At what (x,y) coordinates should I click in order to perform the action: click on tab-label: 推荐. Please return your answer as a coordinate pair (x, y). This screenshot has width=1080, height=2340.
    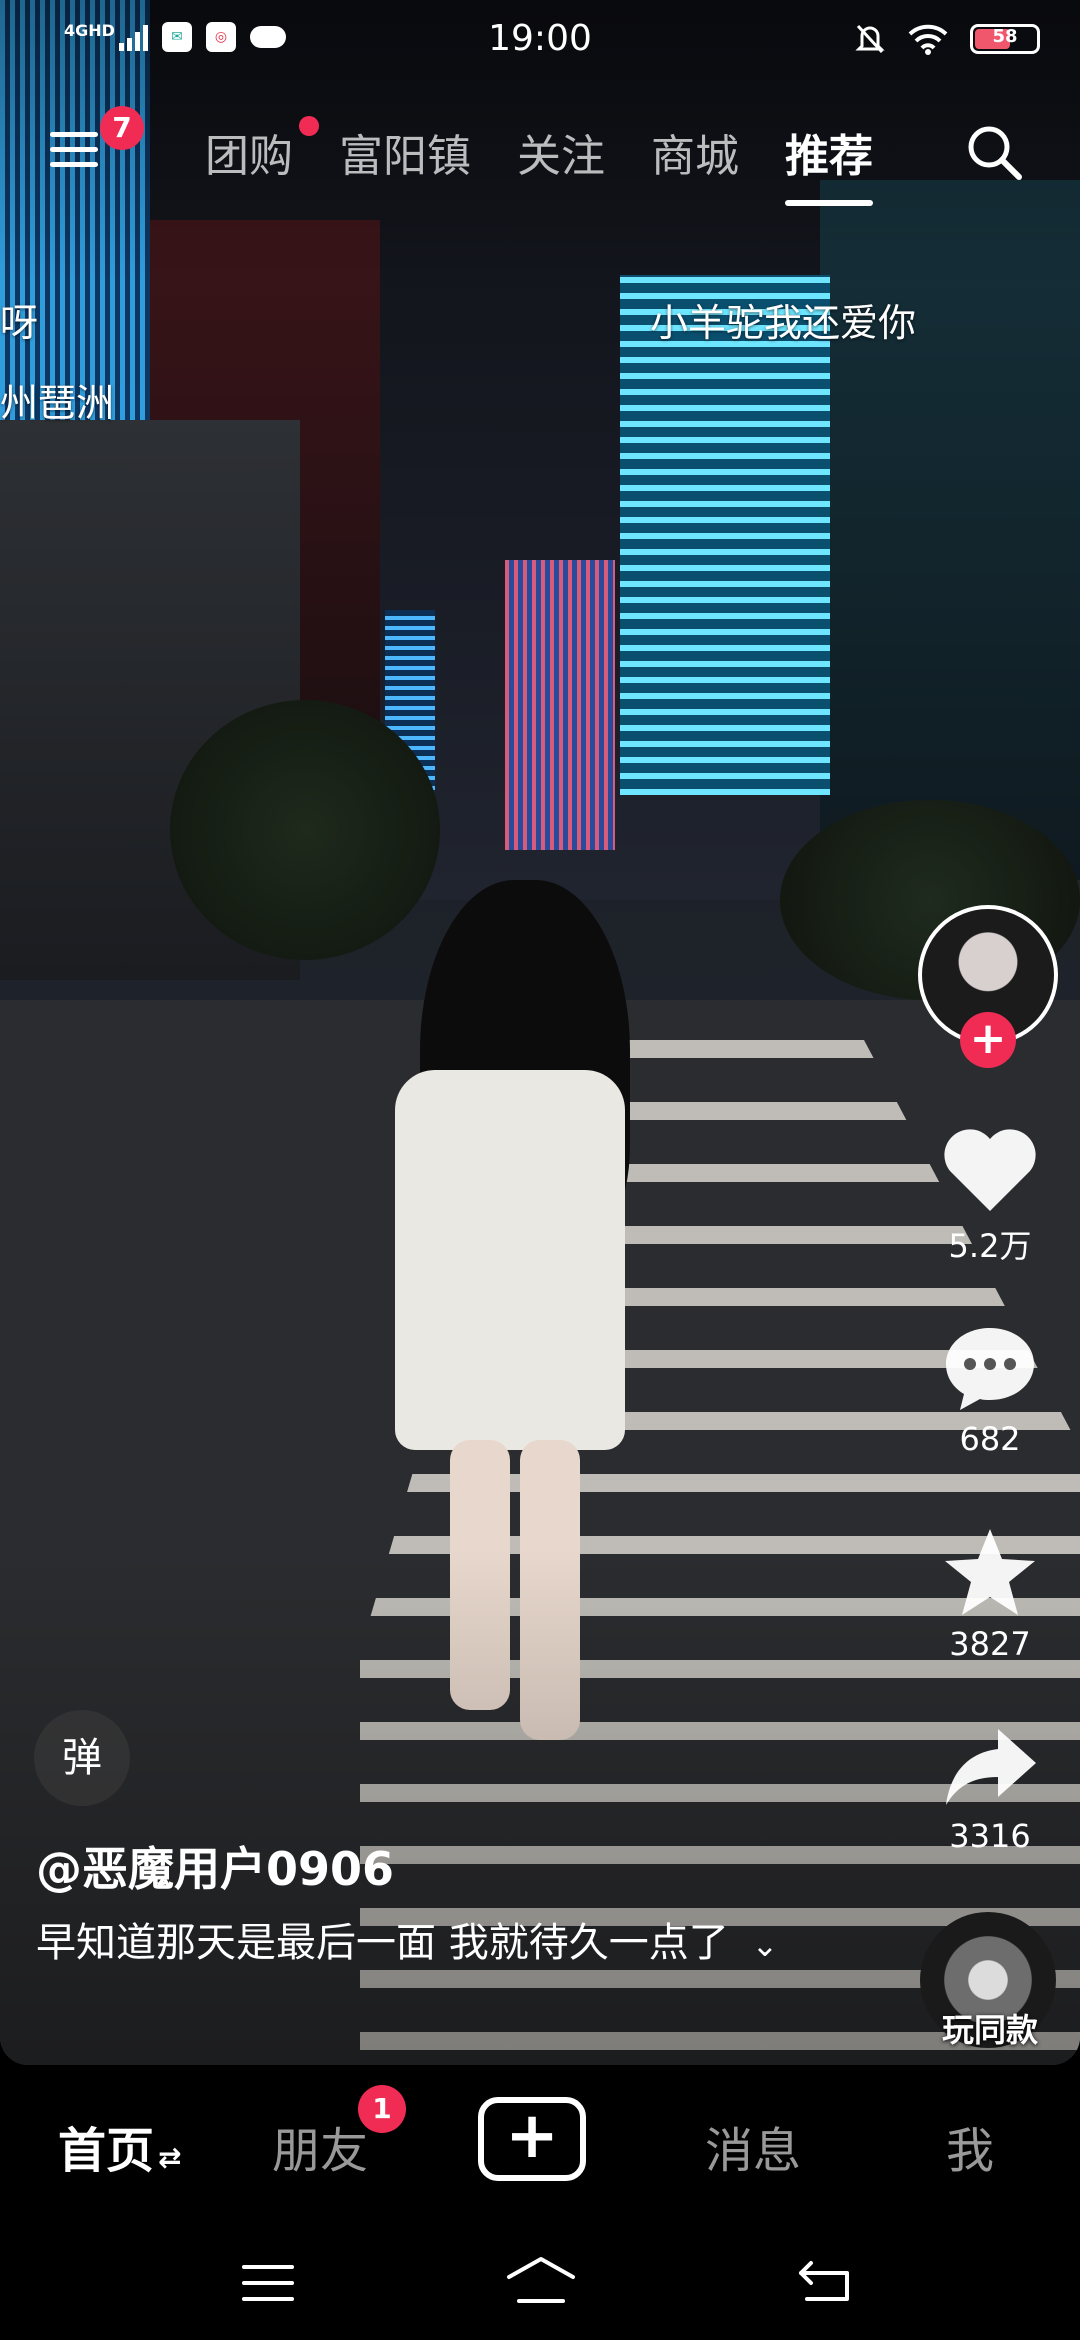
    Looking at the image, I should click on (829, 156).